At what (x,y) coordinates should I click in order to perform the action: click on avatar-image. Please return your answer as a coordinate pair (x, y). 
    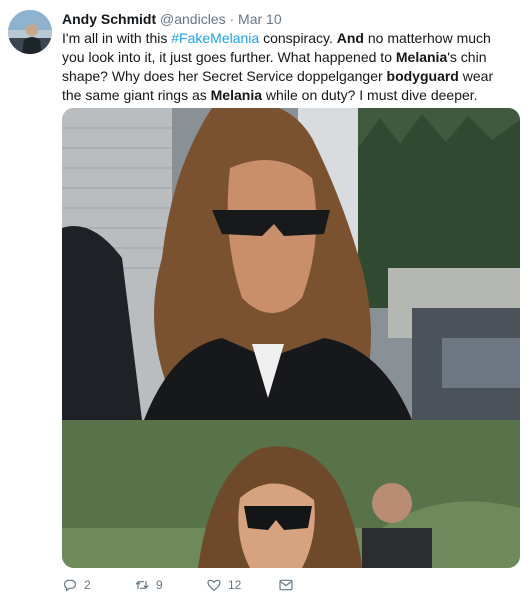
    Looking at the image, I should click on (30, 32).